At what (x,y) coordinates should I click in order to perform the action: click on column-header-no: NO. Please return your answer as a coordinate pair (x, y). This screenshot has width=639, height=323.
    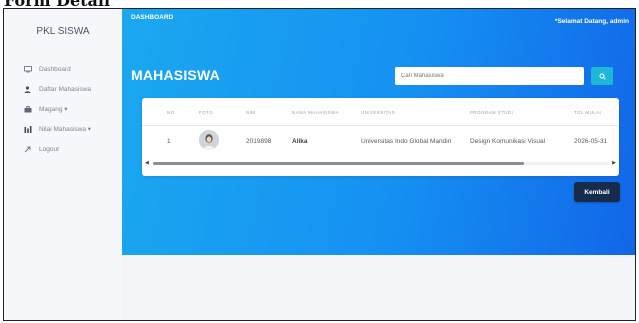
    Looking at the image, I should click on (171, 112).